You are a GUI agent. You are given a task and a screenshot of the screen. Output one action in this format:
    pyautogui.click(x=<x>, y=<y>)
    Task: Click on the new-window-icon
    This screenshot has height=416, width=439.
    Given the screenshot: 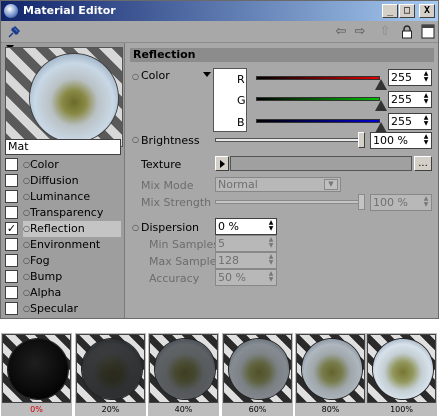 What is the action you would take?
    pyautogui.click(x=428, y=31)
    